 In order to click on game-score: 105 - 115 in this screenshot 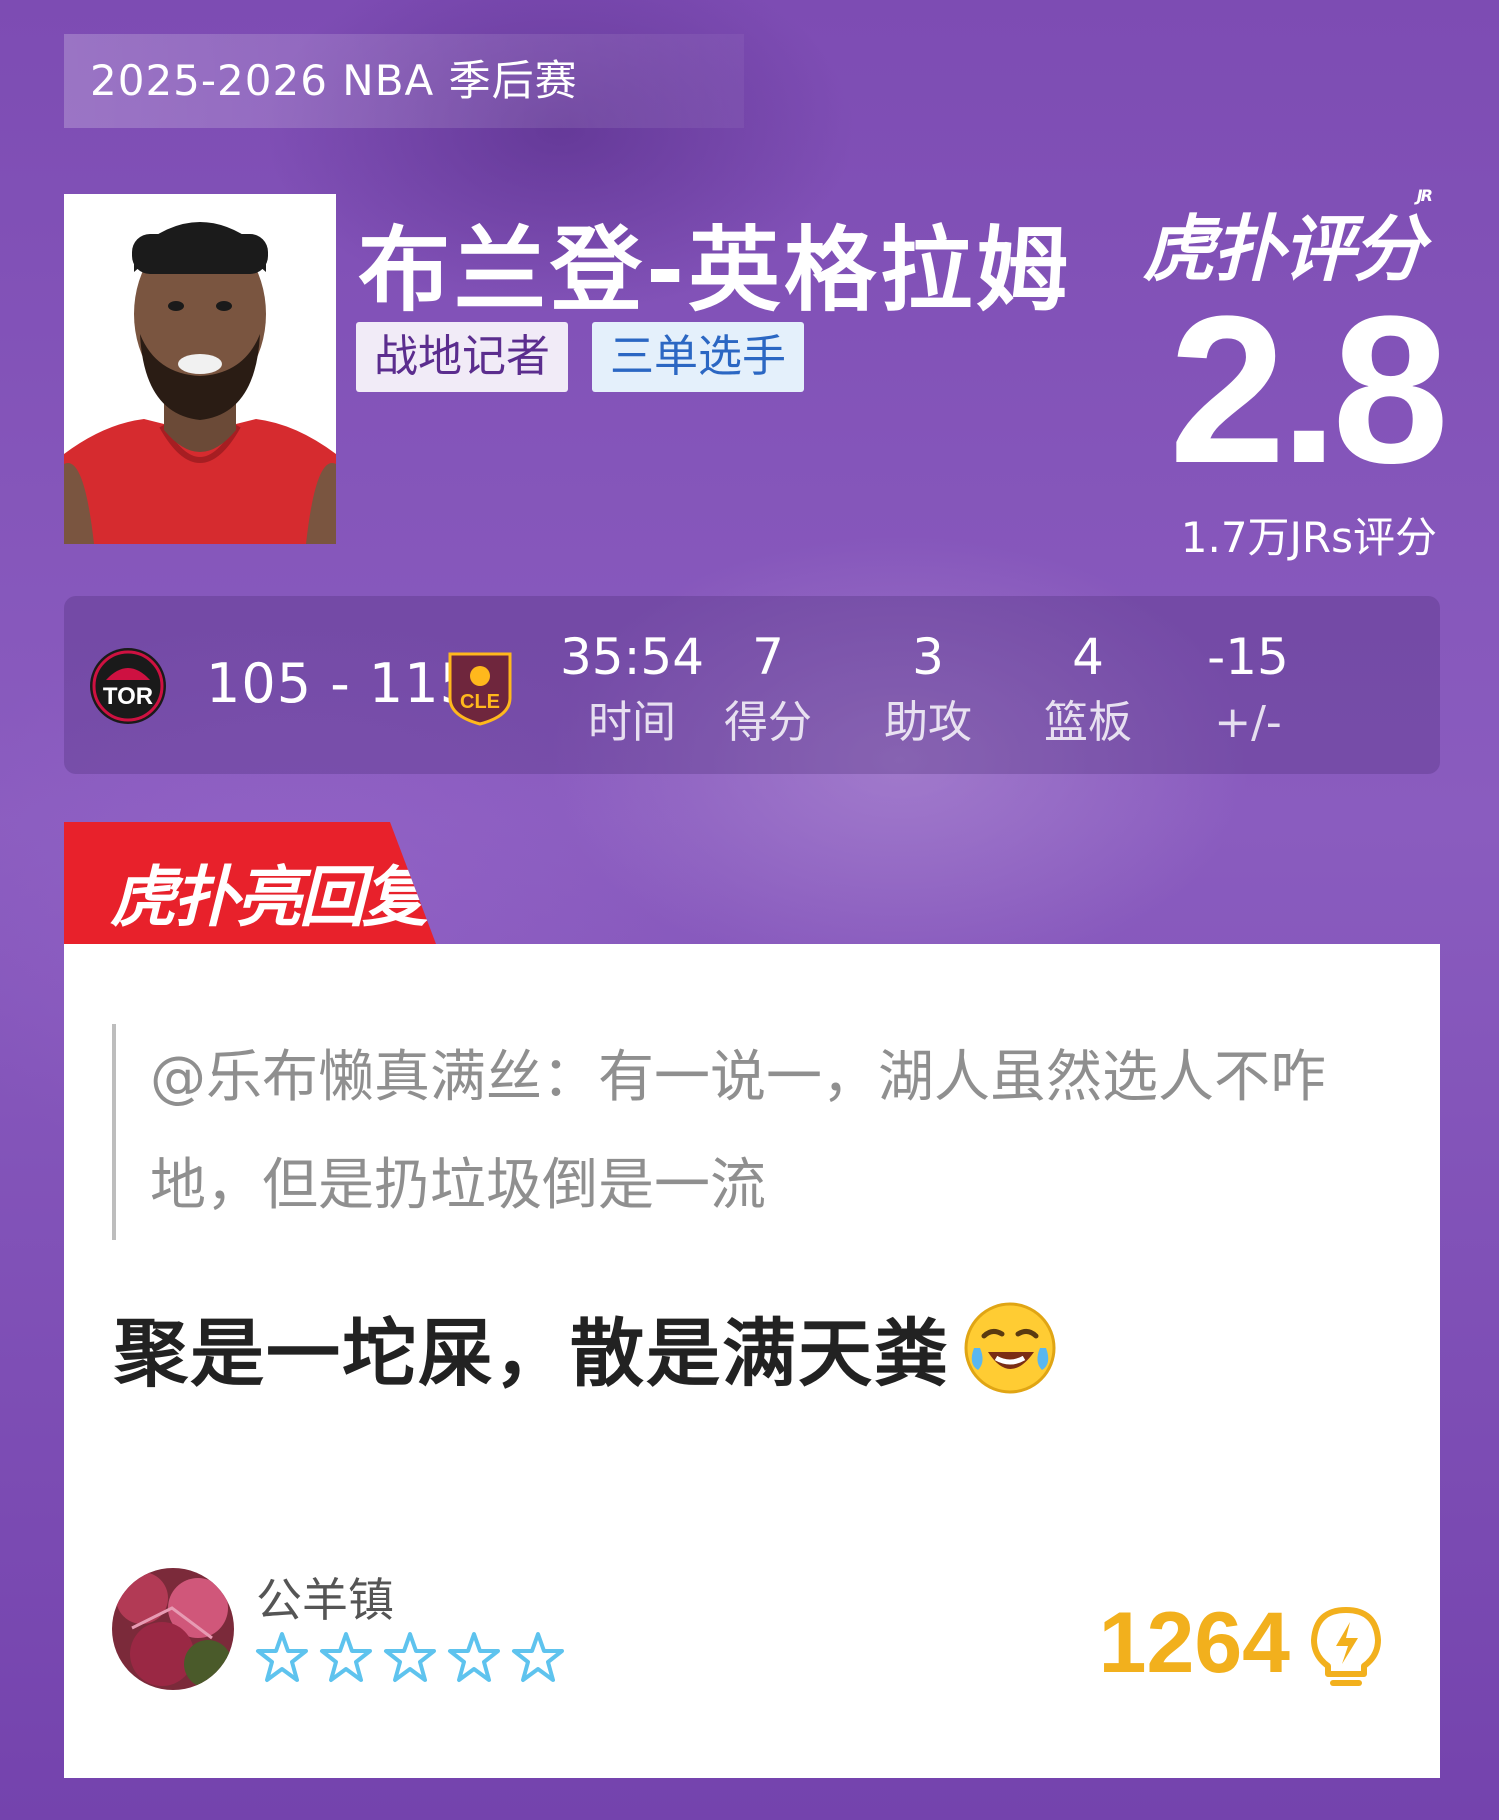, I will do `click(340, 683)`.